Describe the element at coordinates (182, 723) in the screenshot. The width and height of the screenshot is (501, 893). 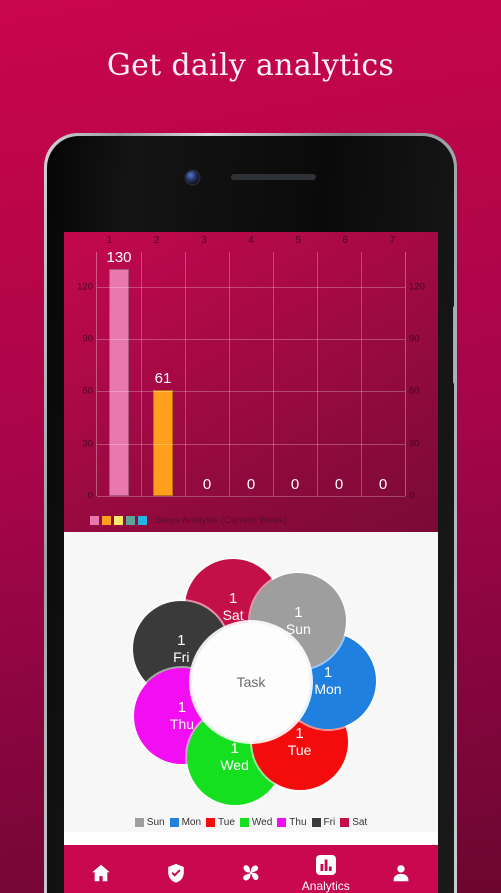
I see `donut-segment-label: Thu` at that location.